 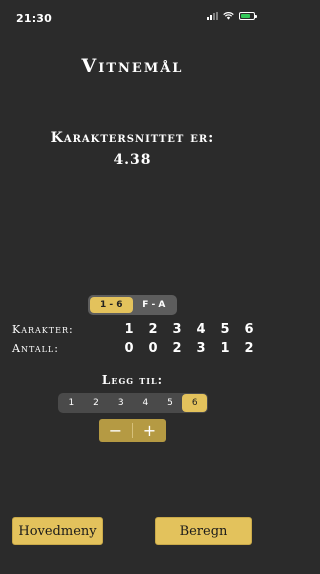 What do you see at coordinates (248, 16) in the screenshot?
I see `battery-icon` at bounding box center [248, 16].